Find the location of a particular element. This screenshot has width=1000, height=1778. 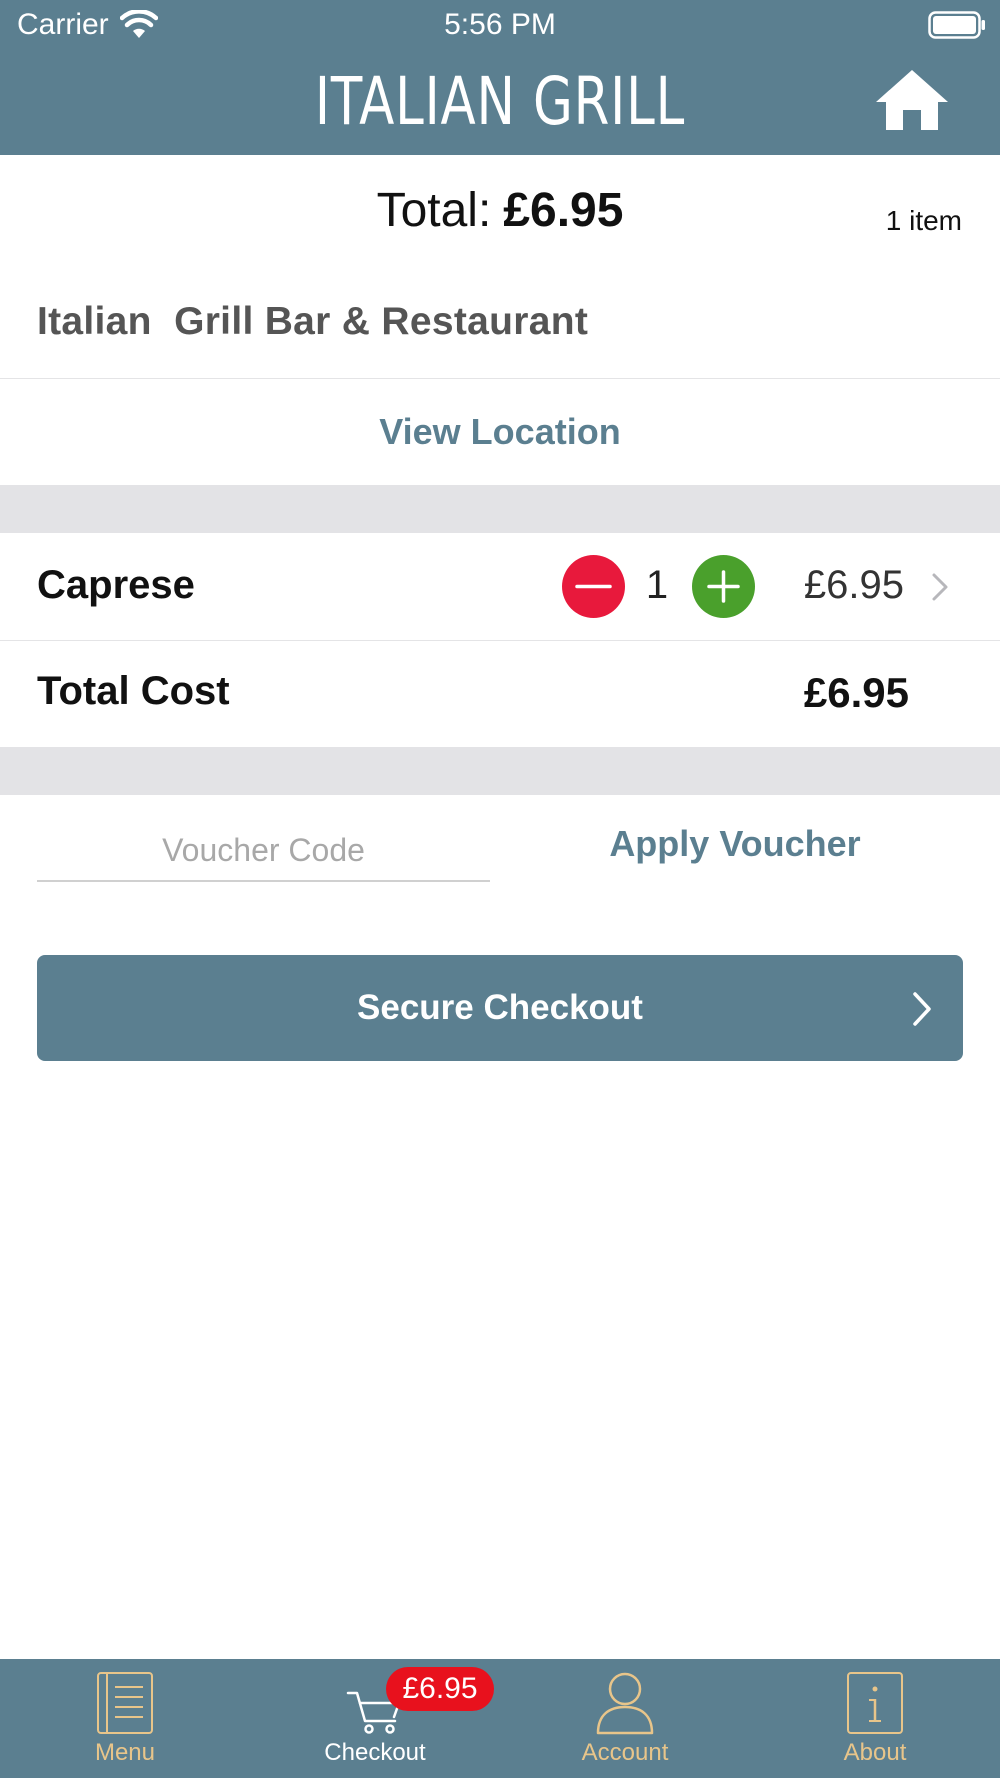

tab-label: Menu is located at coordinates (125, 1752).